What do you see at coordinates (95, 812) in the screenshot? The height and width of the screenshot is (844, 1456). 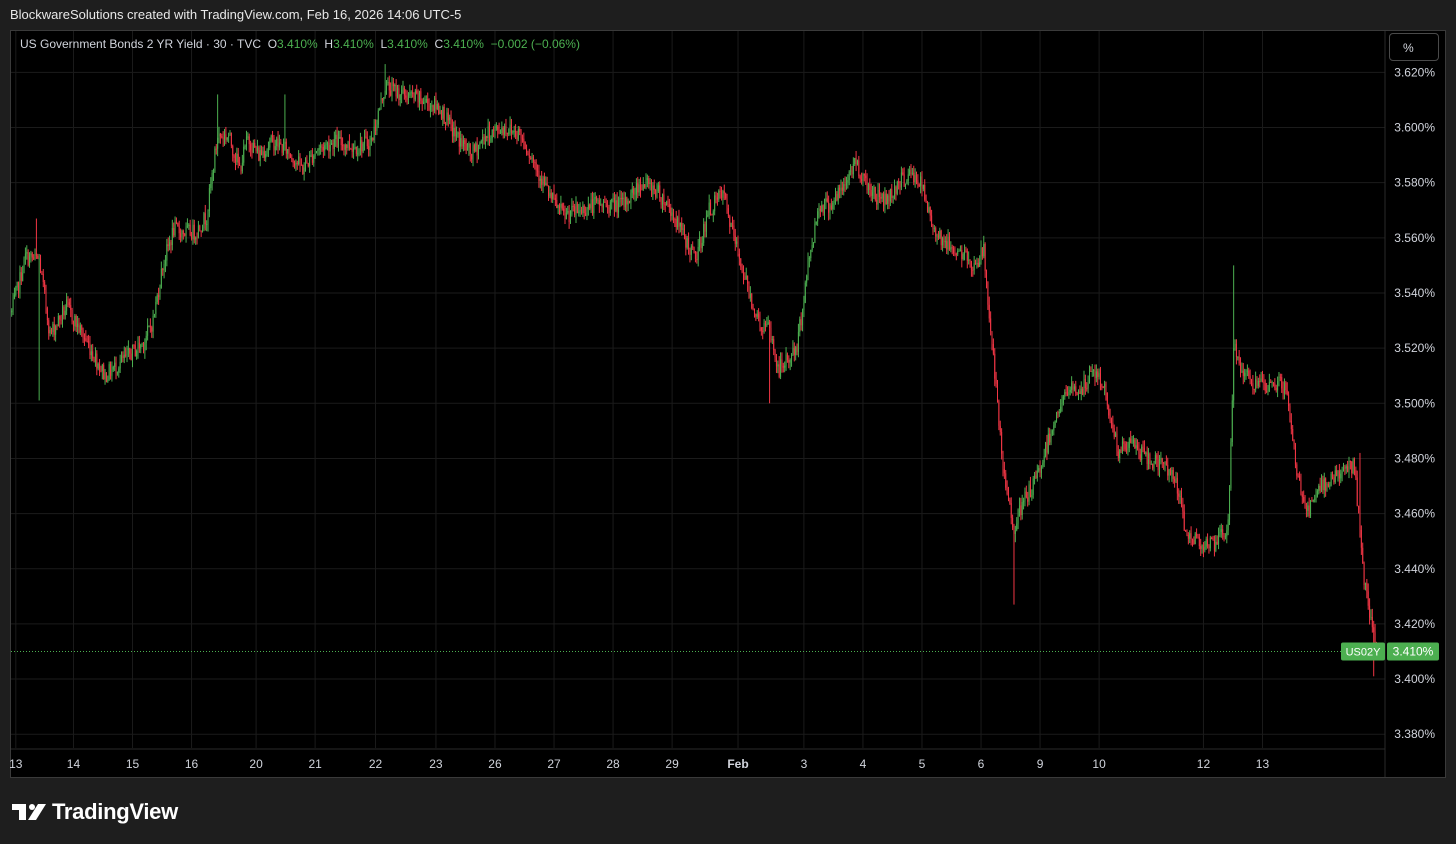 I see `tradingview-logo: TradingView` at bounding box center [95, 812].